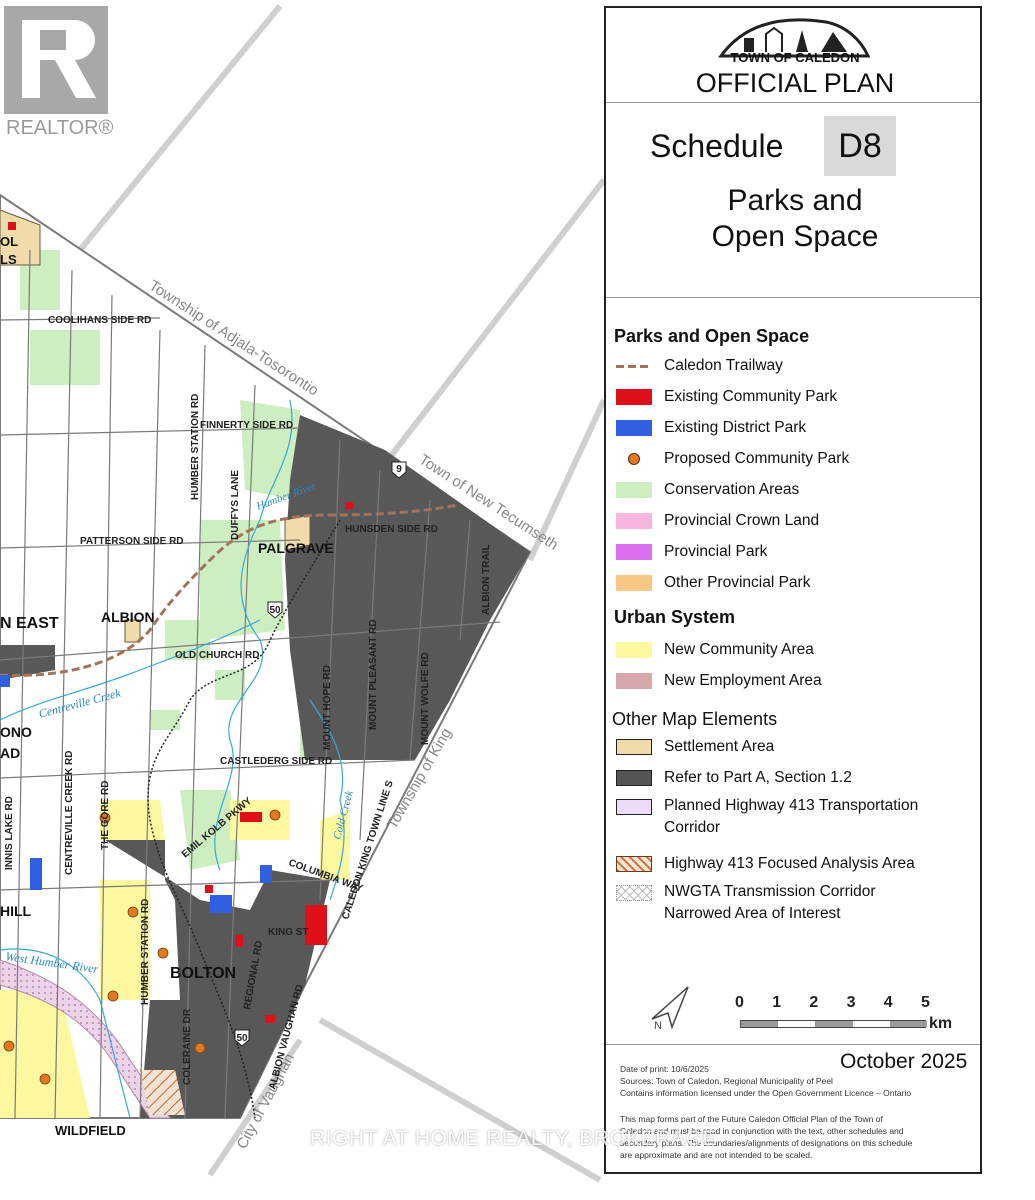  I want to click on legend-item-label: New Community Area, so click(739, 649).